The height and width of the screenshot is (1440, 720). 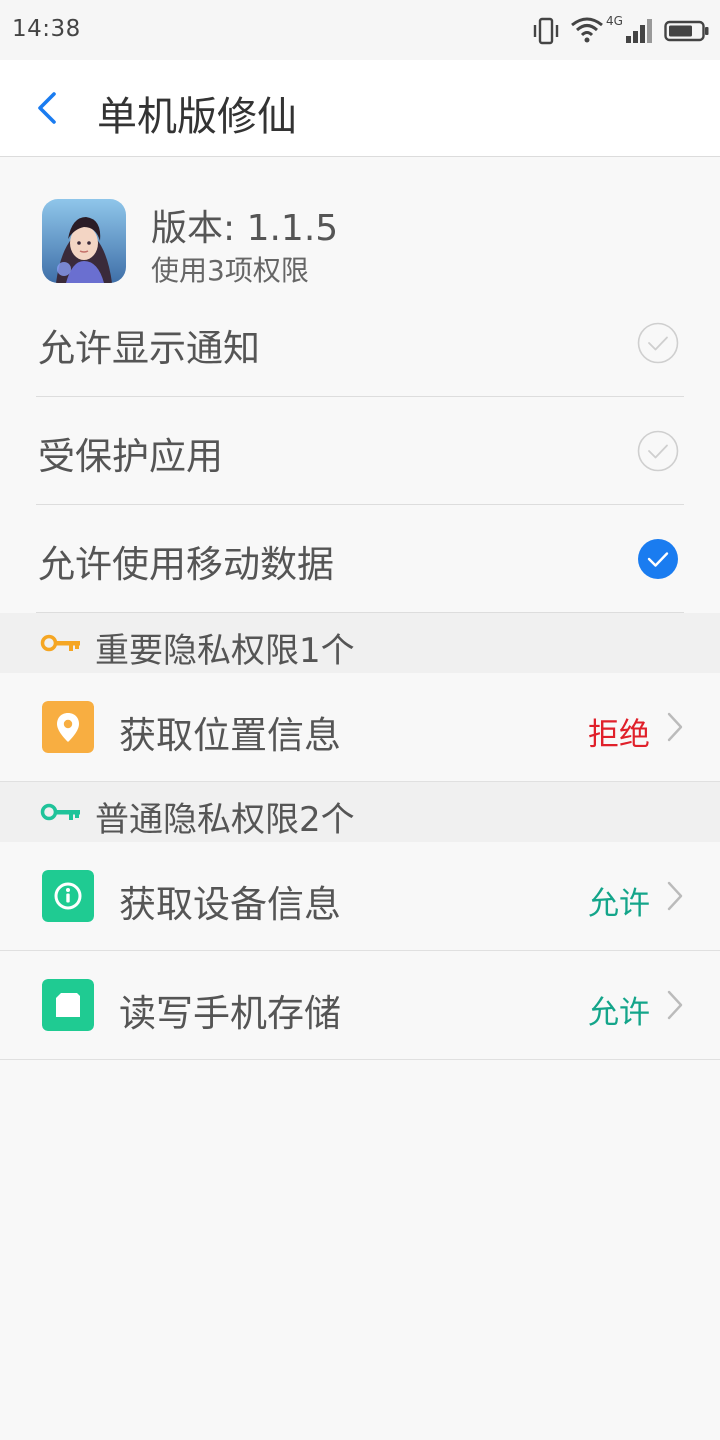 What do you see at coordinates (360, 727) in the screenshot?
I see `permission-row-location: 获取位置信息 拒绝` at bounding box center [360, 727].